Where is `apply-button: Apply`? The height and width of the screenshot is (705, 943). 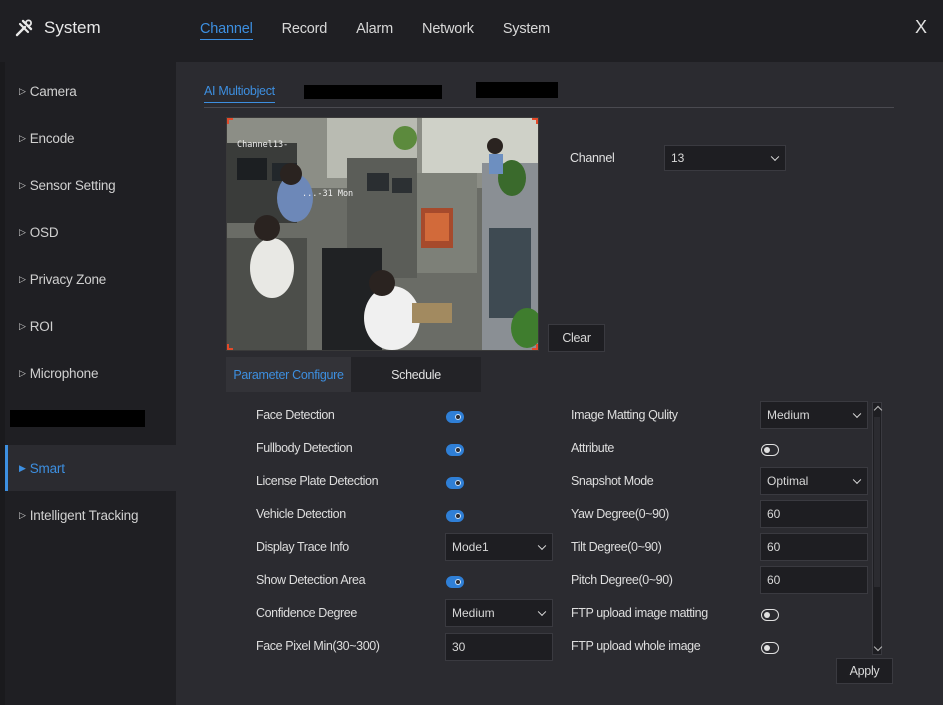 apply-button: Apply is located at coordinates (864, 671).